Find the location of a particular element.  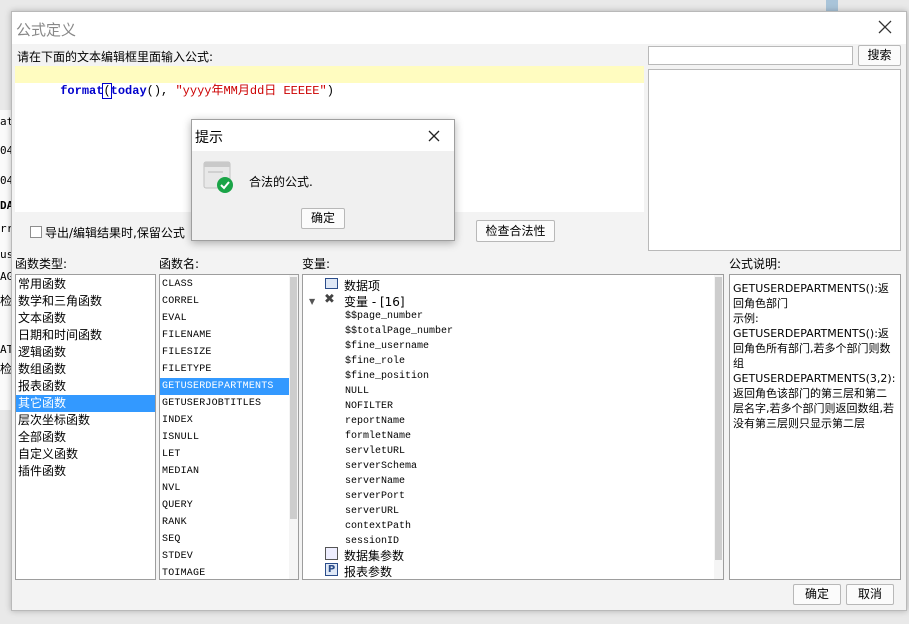

func-type-item: 报表函数 is located at coordinates (85, 386).